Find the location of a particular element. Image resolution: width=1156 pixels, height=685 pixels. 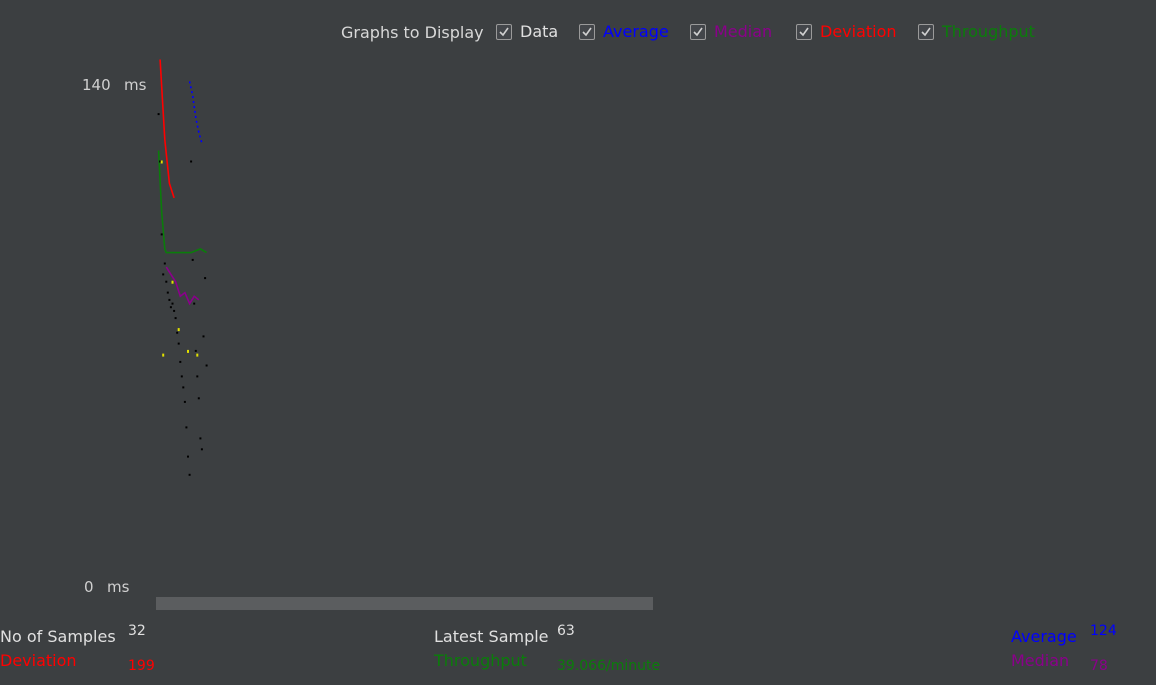

samples-label: No of Samples is located at coordinates (58, 636).